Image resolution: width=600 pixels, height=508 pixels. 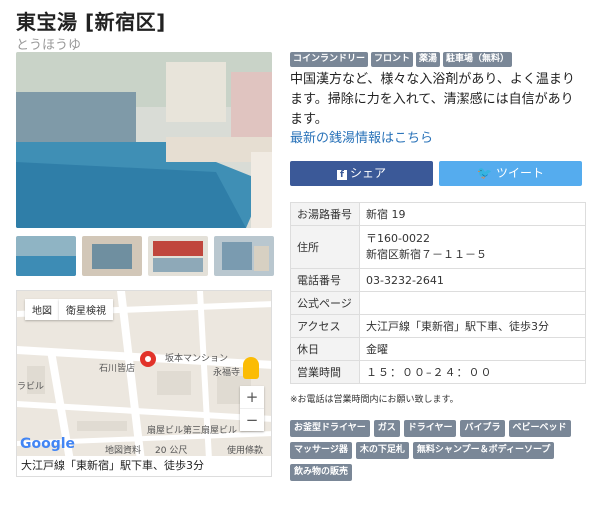 What do you see at coordinates (428, 59) in the screenshot?
I see `facility-tag: 薬湯` at bounding box center [428, 59].